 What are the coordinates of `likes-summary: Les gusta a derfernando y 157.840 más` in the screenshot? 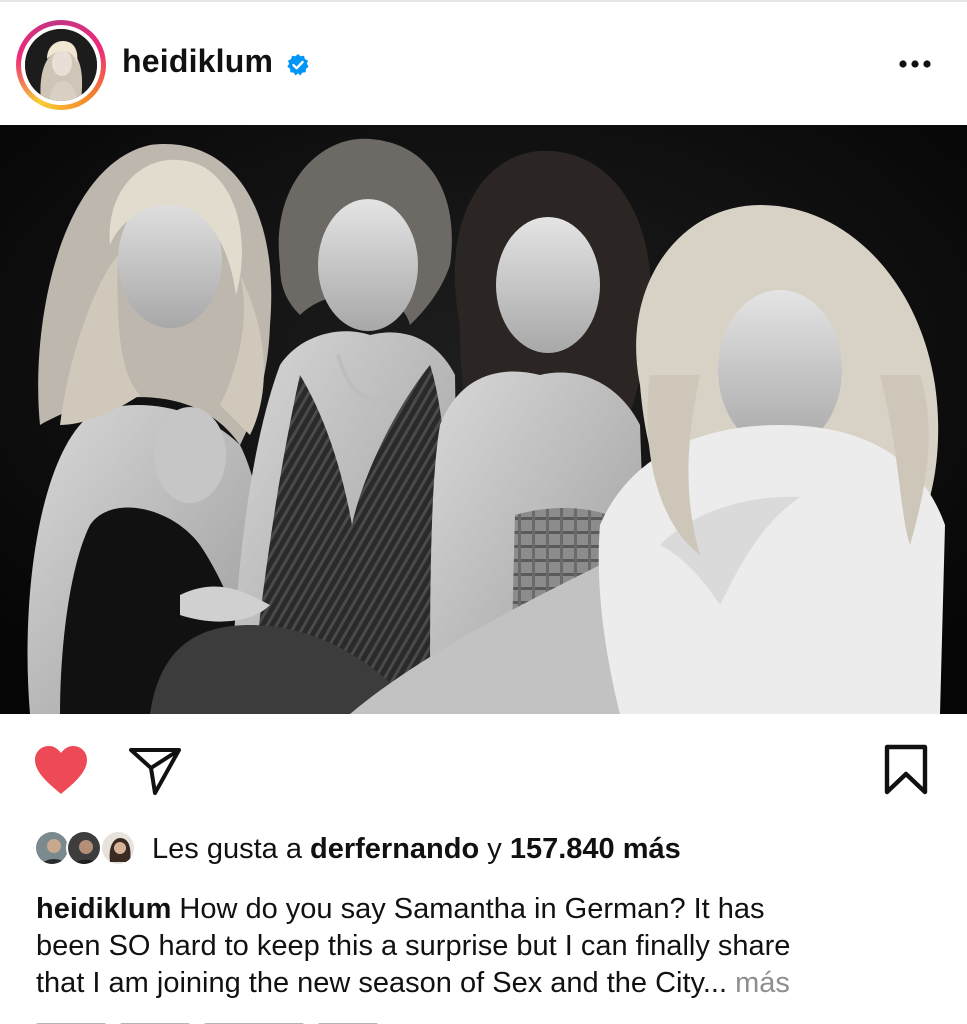 It's located at (416, 849).